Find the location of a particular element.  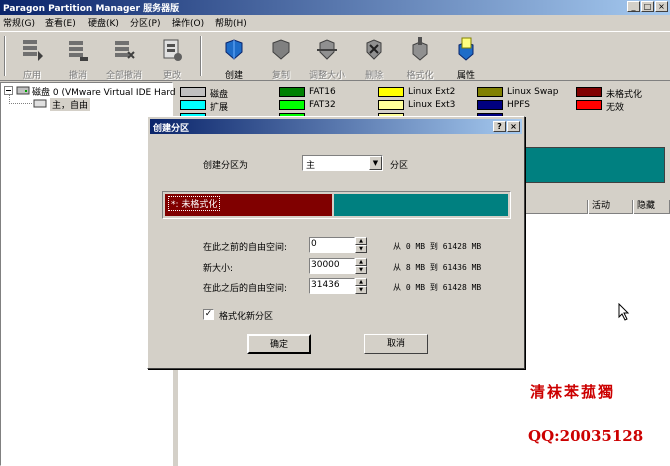

format-new-partition-checkbox: ✓ is located at coordinates (208, 314).